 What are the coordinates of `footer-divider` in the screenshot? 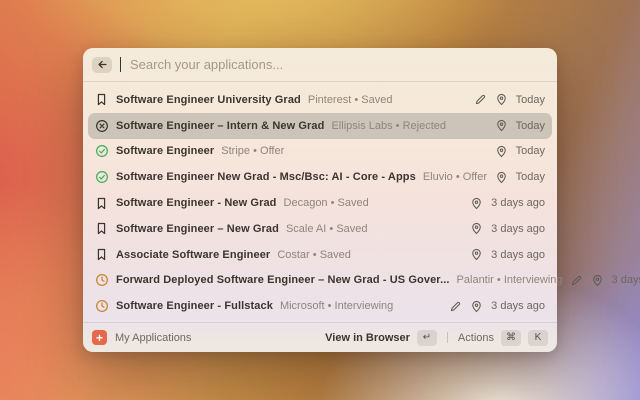 It's located at (447, 337).